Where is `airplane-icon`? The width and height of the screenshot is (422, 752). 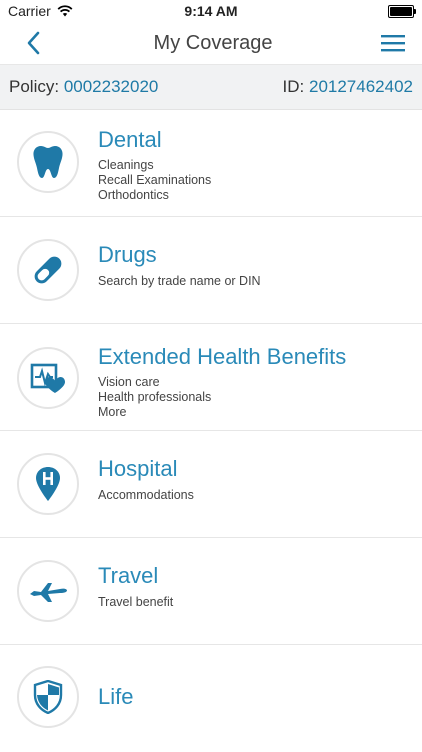
airplane-icon is located at coordinates (48, 592).